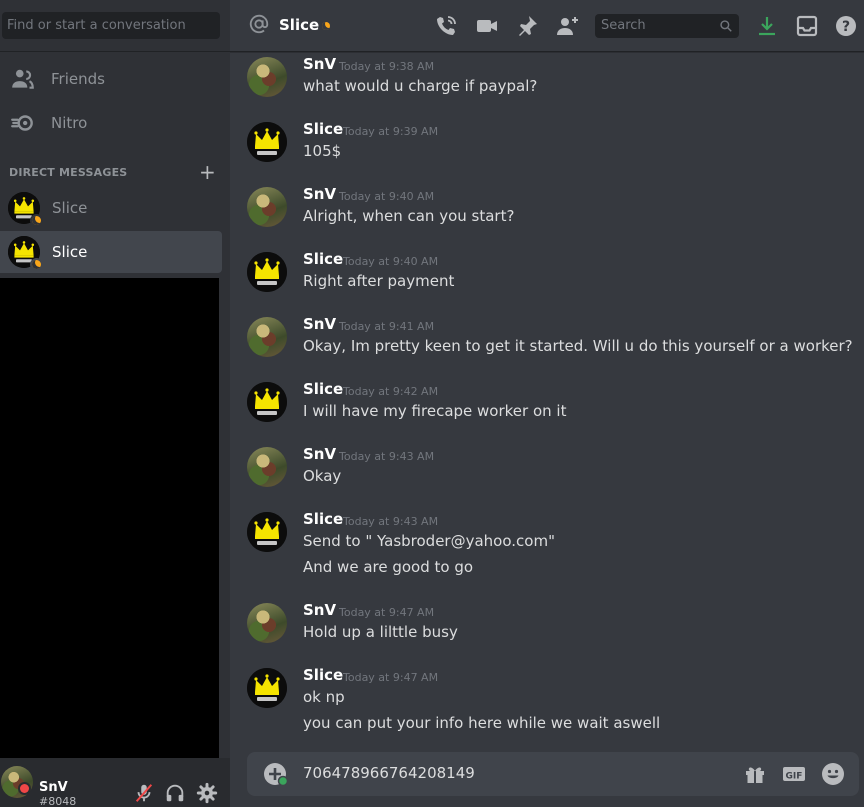  I want to click on voice-call-icon, so click(446, 26).